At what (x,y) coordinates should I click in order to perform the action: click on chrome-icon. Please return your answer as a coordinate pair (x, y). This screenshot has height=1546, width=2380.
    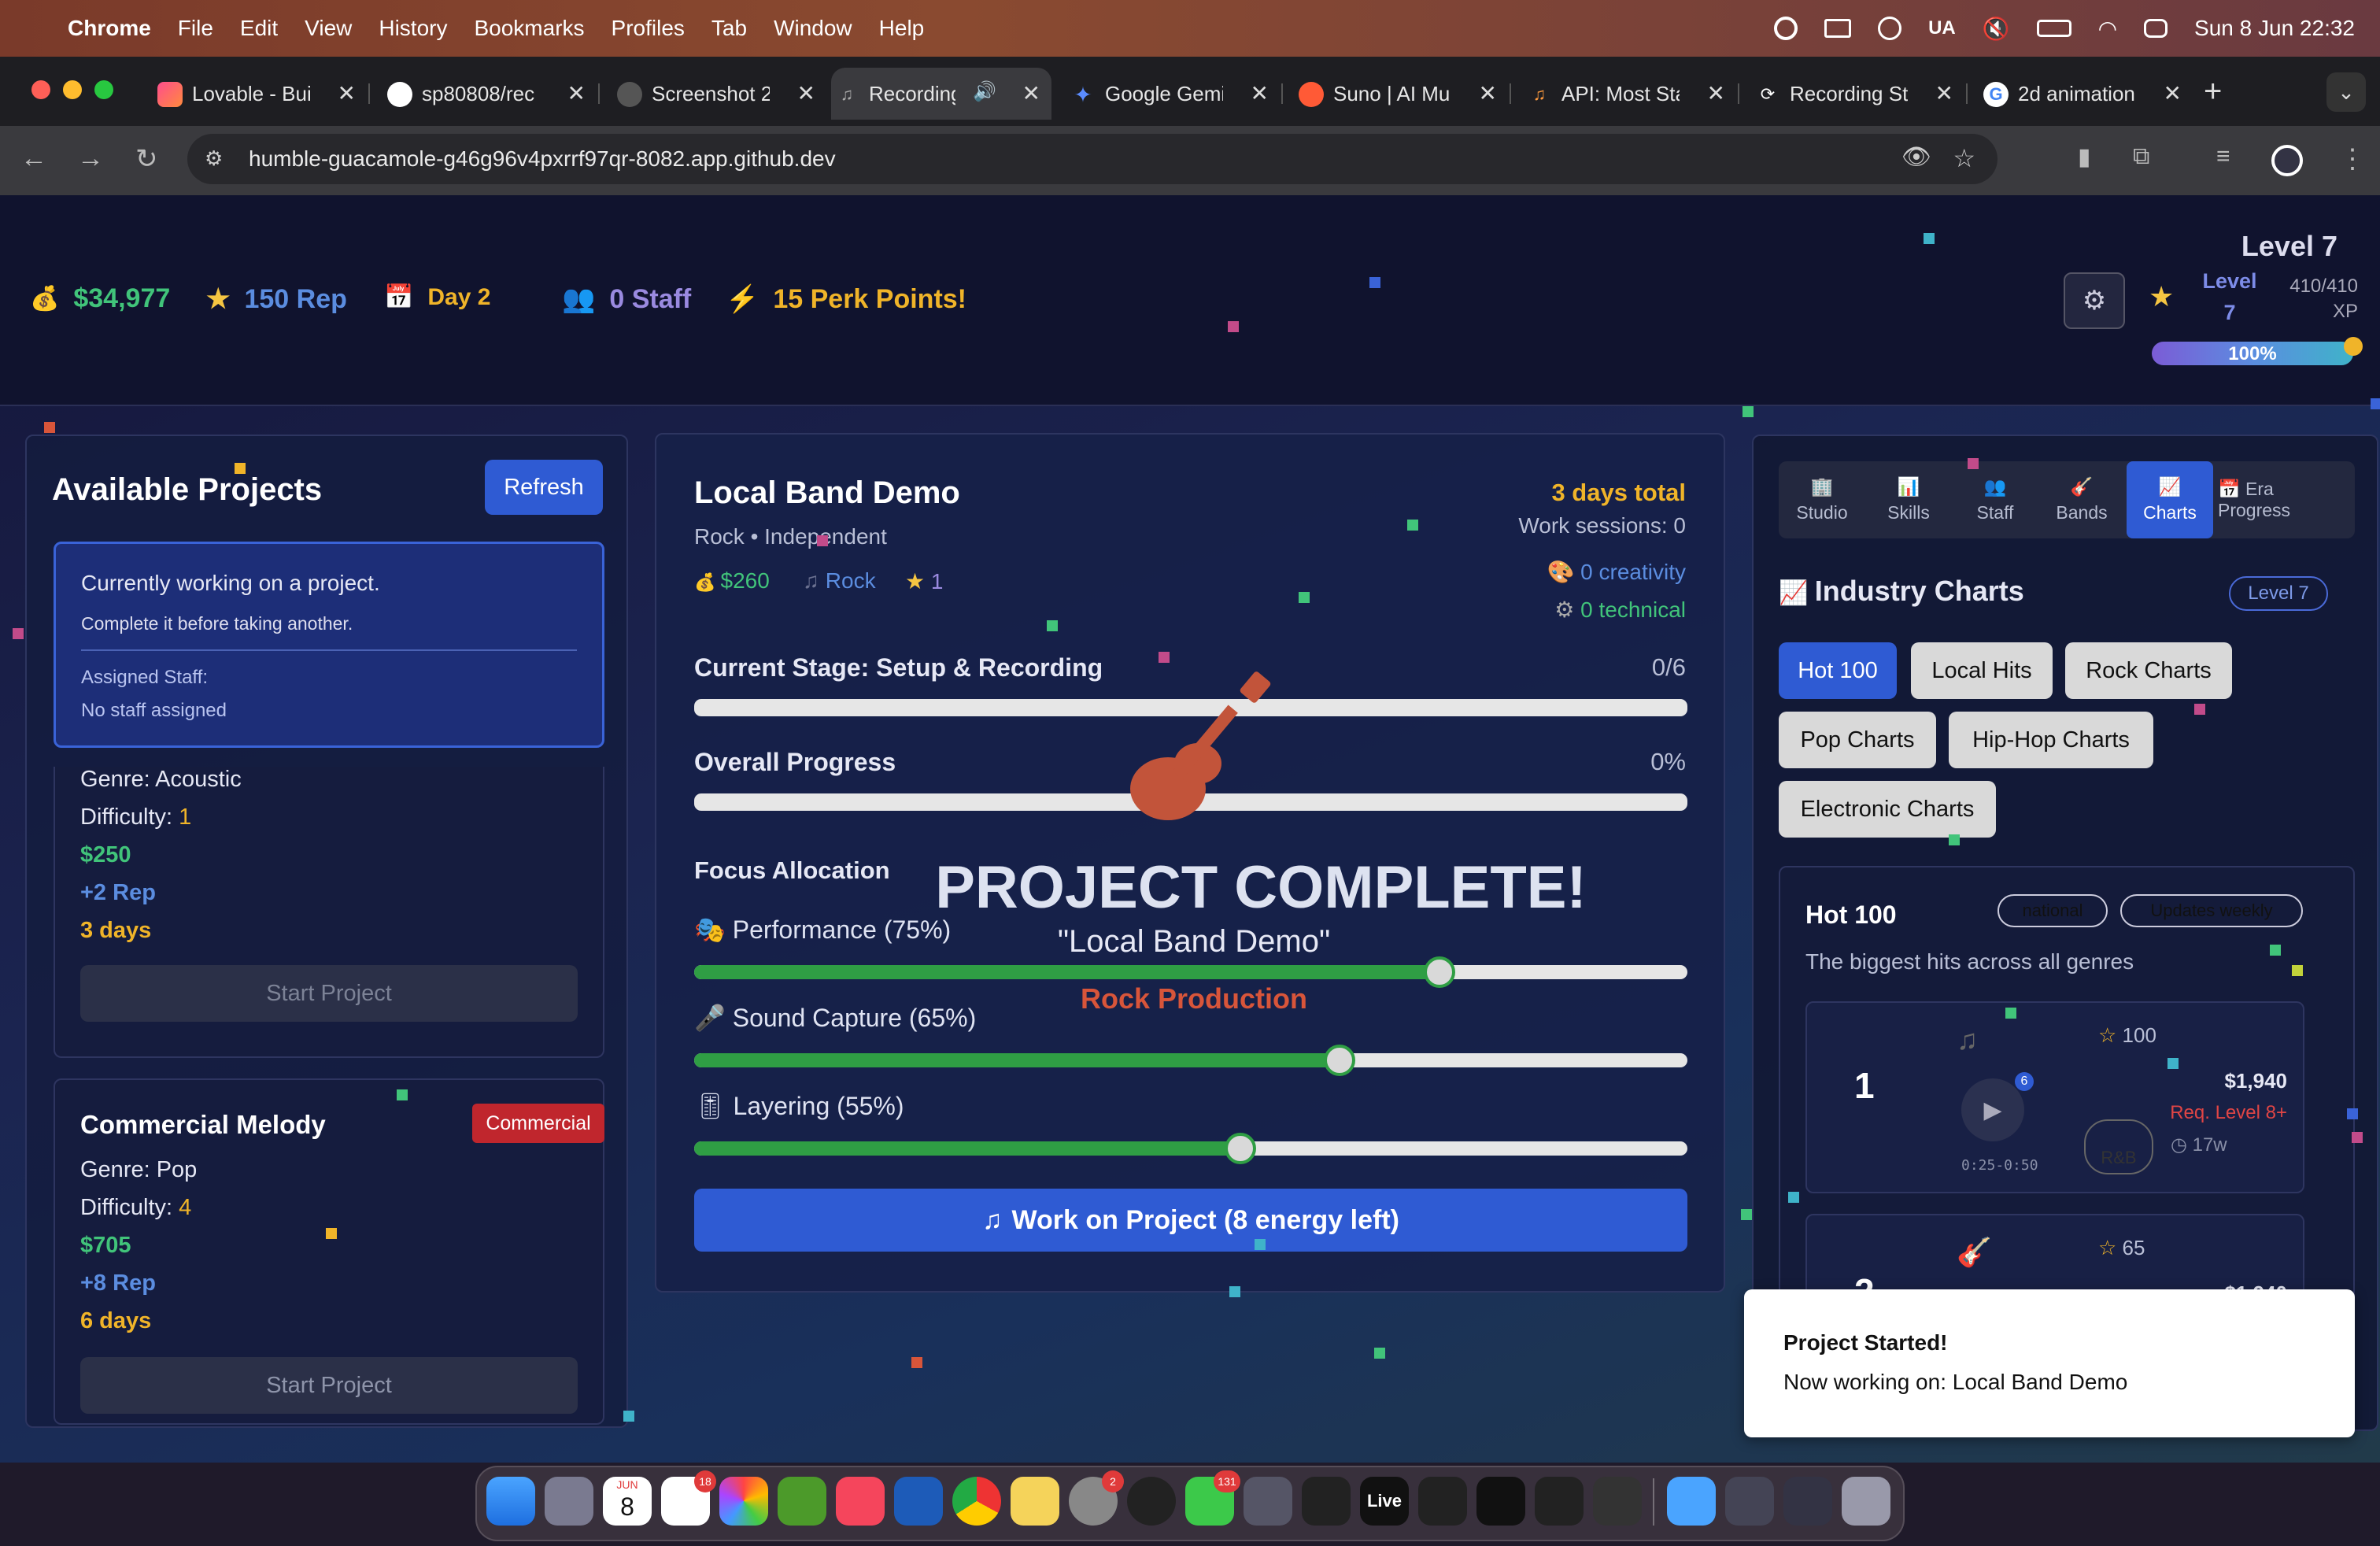
    Looking at the image, I should click on (977, 1502).